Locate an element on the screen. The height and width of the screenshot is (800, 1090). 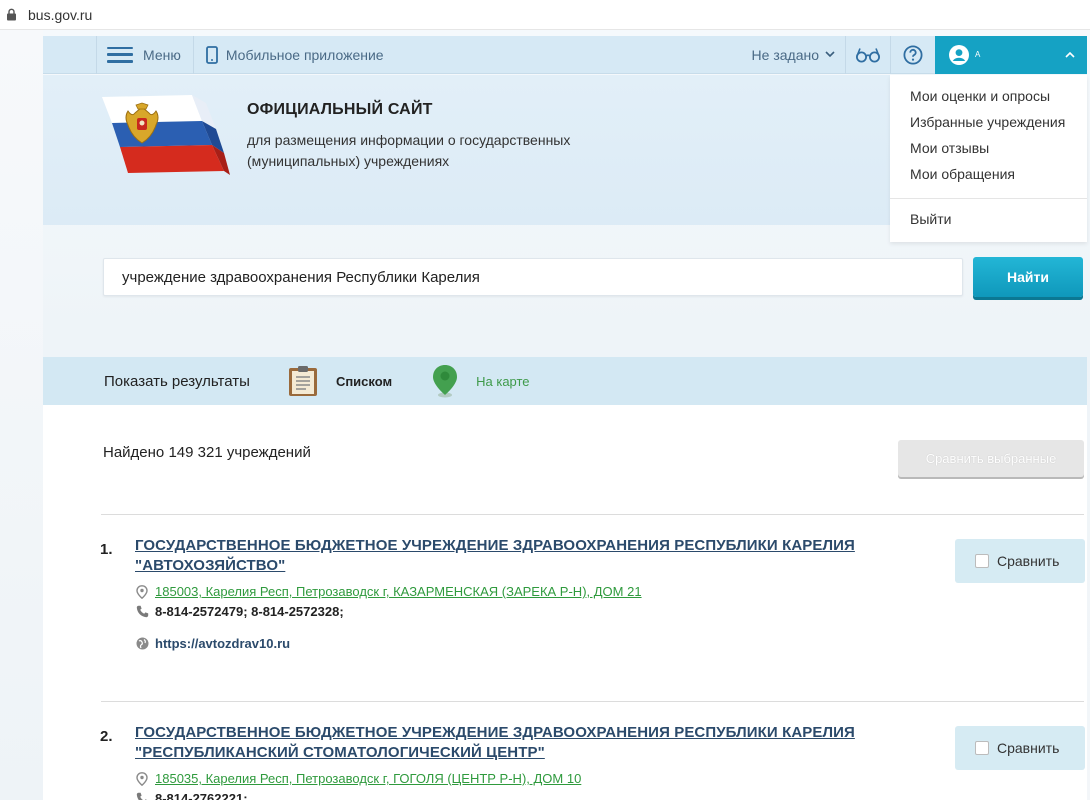
top-navigation: Меню Мобильное приложение Не задано А is located at coordinates (565, 54).